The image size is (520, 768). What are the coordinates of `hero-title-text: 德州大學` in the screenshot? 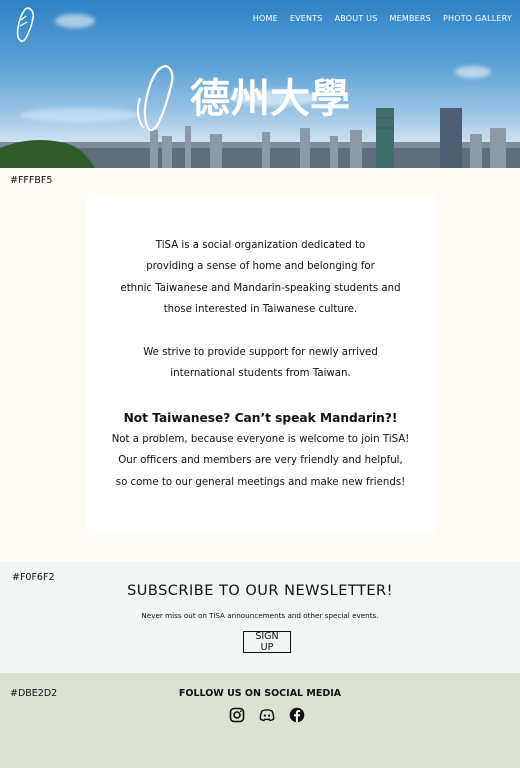 It's located at (270, 98).